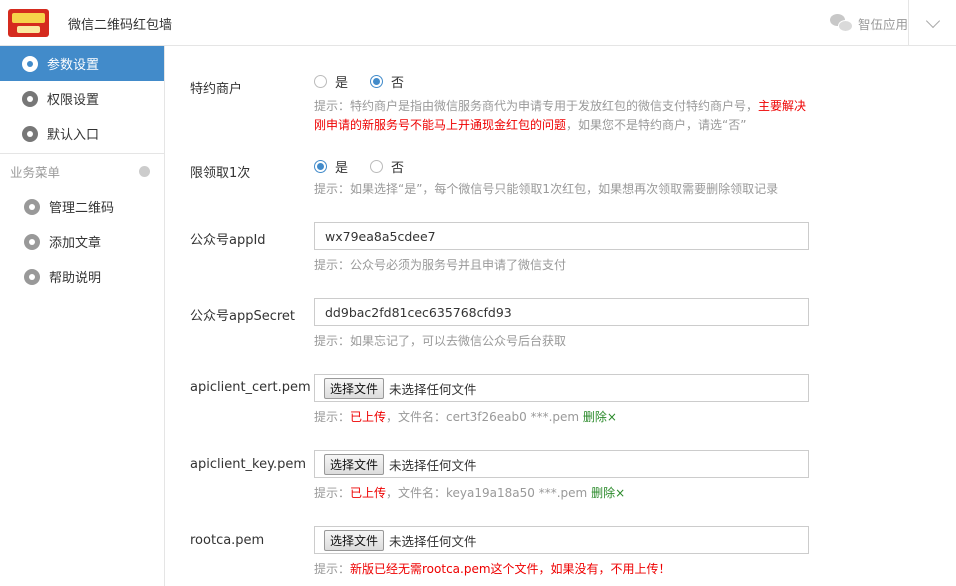 The image size is (956, 586). What do you see at coordinates (248, 464) in the screenshot?
I see `field-label: apiclient_key.pem` at bounding box center [248, 464].